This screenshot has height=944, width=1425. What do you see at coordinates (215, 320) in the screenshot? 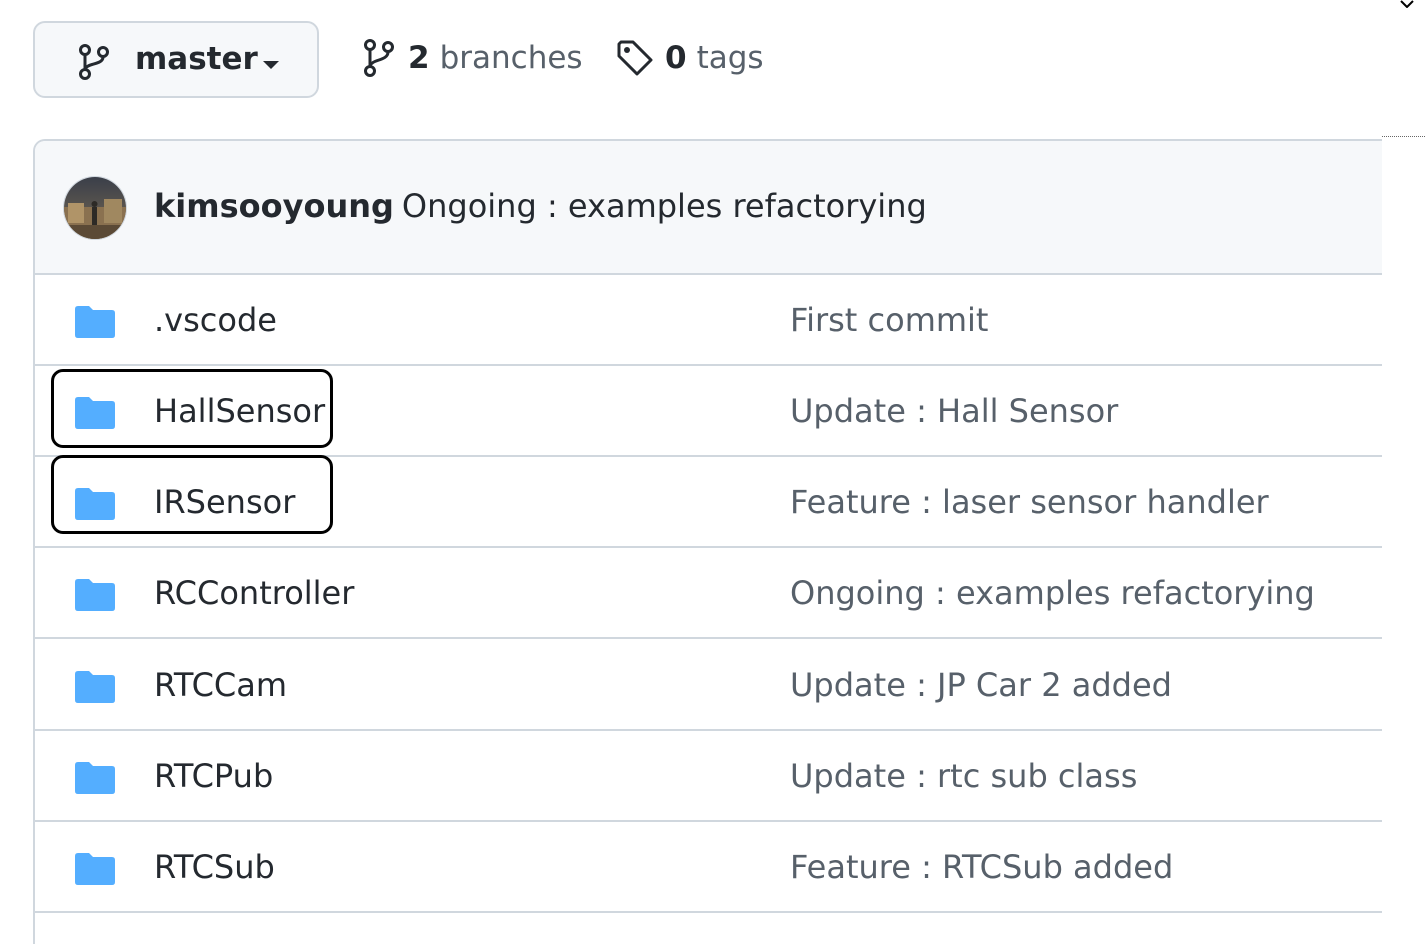
I see `file-name-link: .vscode` at bounding box center [215, 320].